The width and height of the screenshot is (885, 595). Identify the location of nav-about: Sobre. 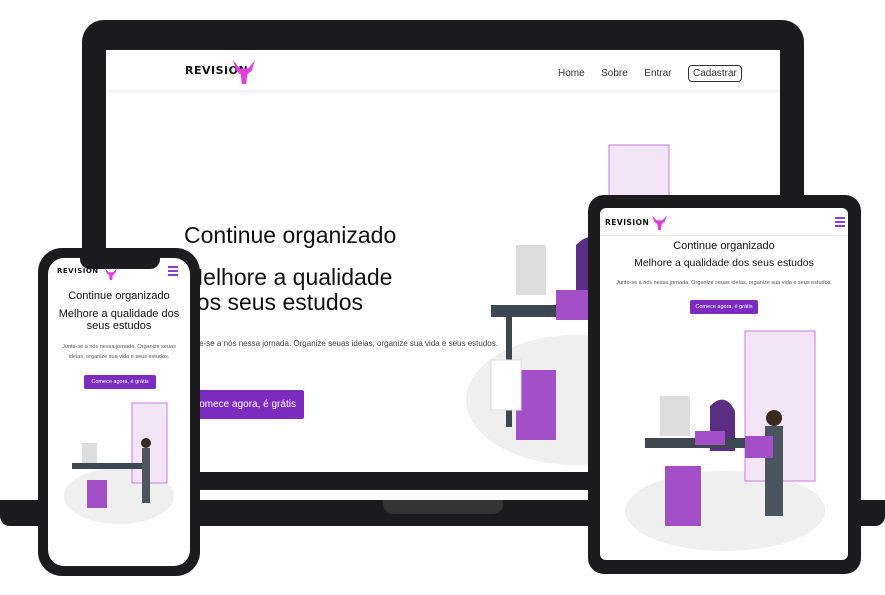
(614, 73).